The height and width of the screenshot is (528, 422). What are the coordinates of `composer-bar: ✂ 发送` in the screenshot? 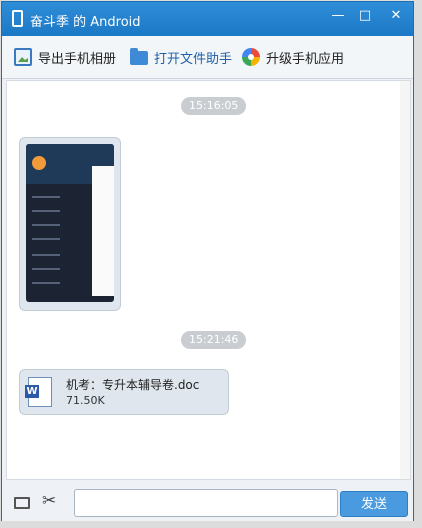 It's located at (207, 501).